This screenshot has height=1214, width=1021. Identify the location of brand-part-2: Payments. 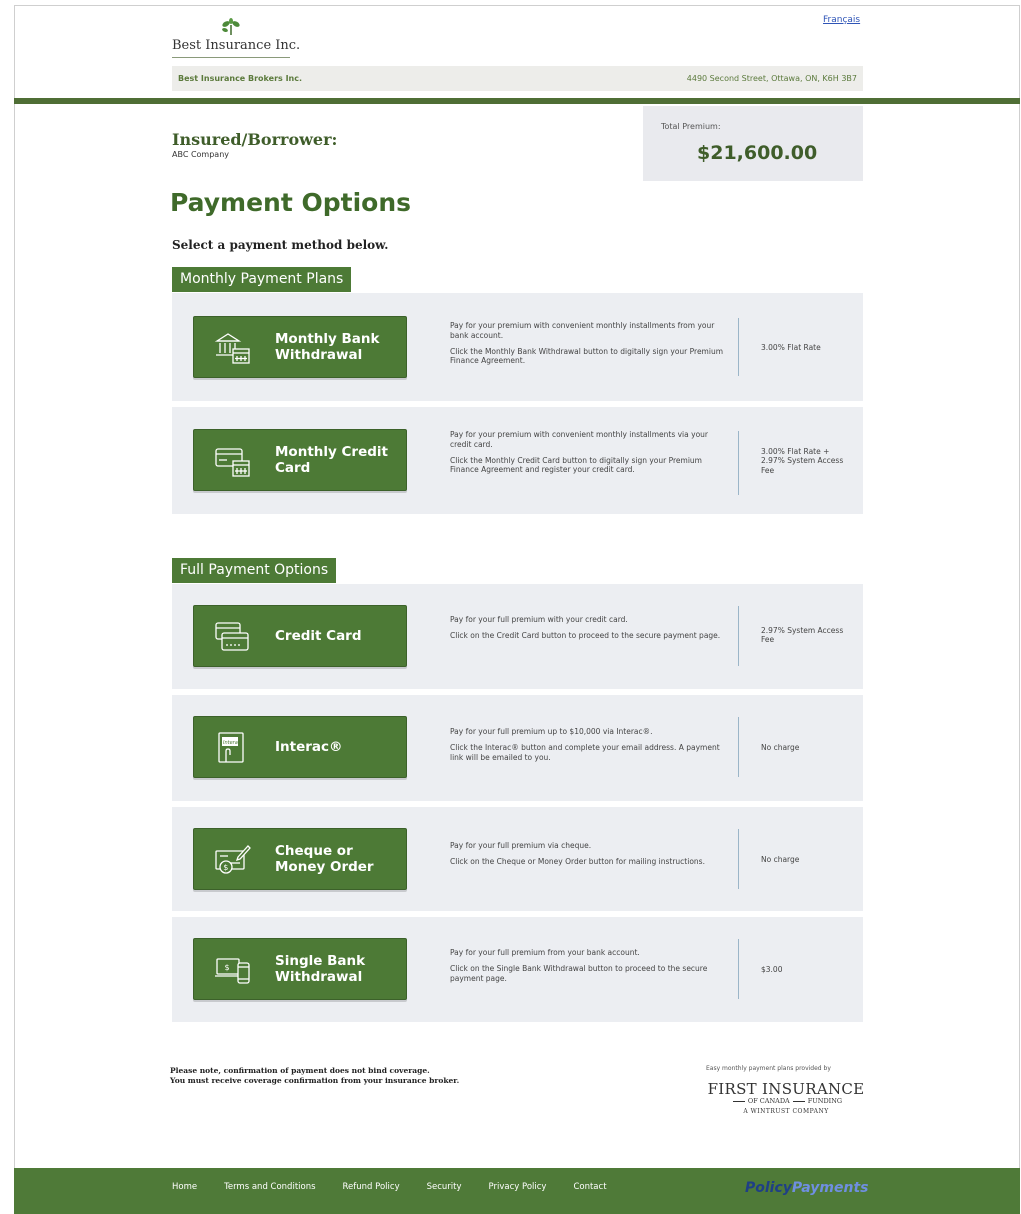
(830, 1188).